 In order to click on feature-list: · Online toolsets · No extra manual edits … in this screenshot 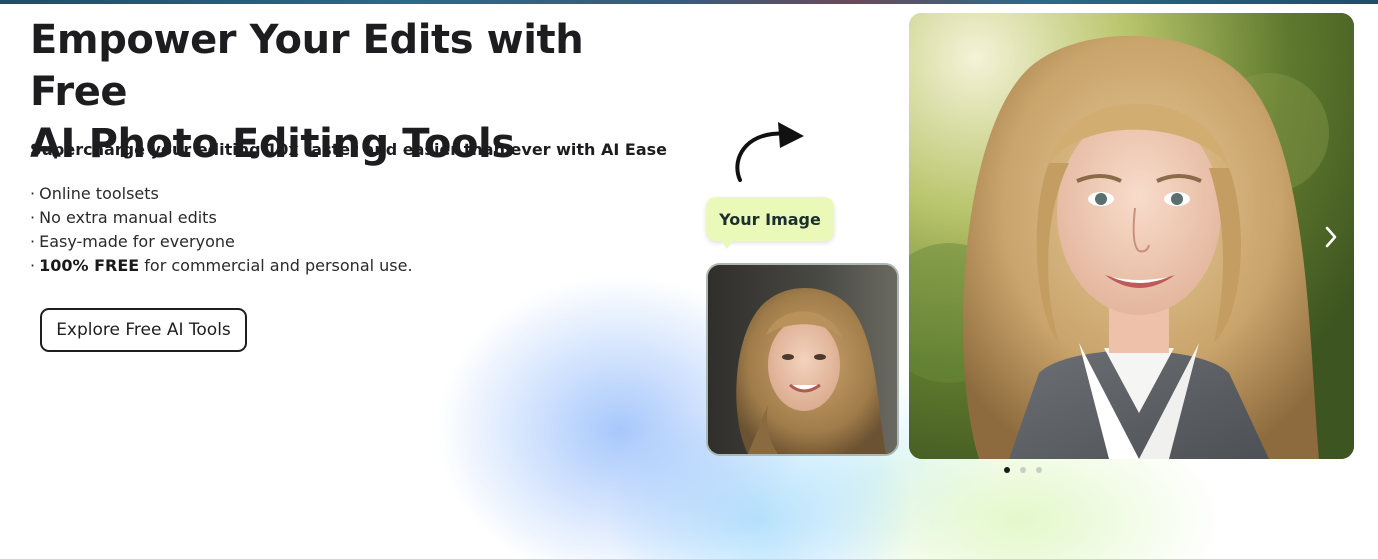, I will do `click(221, 230)`.